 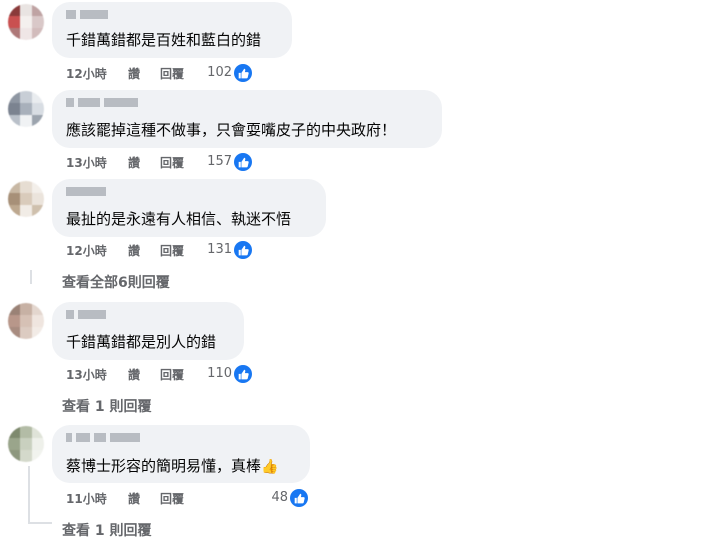 I want to click on view-replies-link: 查看全部6則回覆, so click(x=116, y=282).